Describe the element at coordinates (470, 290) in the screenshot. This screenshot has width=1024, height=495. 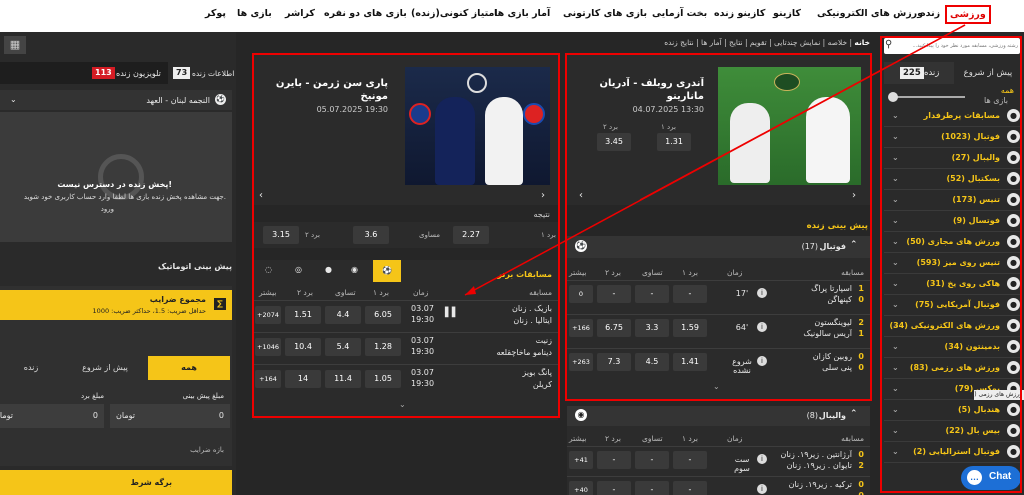
I see `annotation-arrowhead` at that location.